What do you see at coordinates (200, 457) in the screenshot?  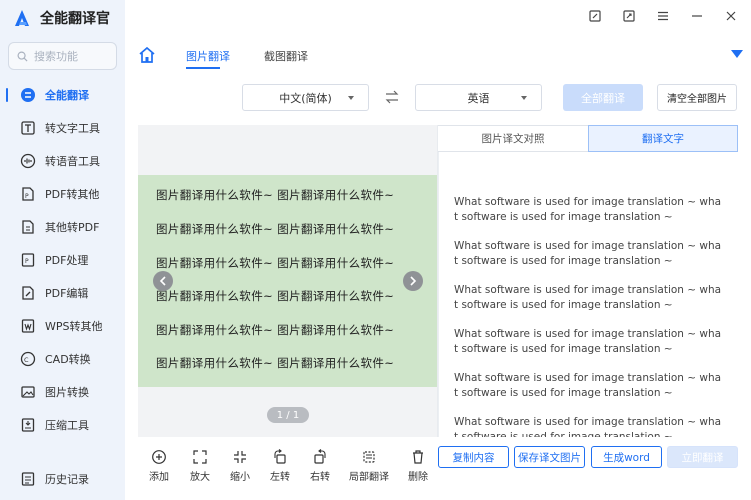 I see `zoom-in-icon` at bounding box center [200, 457].